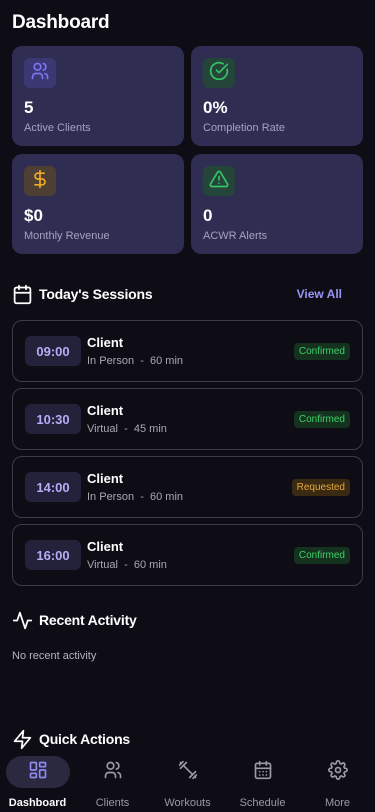 This screenshot has height=812, width=375. Describe the element at coordinates (67, 236) in the screenshot. I see `stat-label: Monthly Revenue` at that location.